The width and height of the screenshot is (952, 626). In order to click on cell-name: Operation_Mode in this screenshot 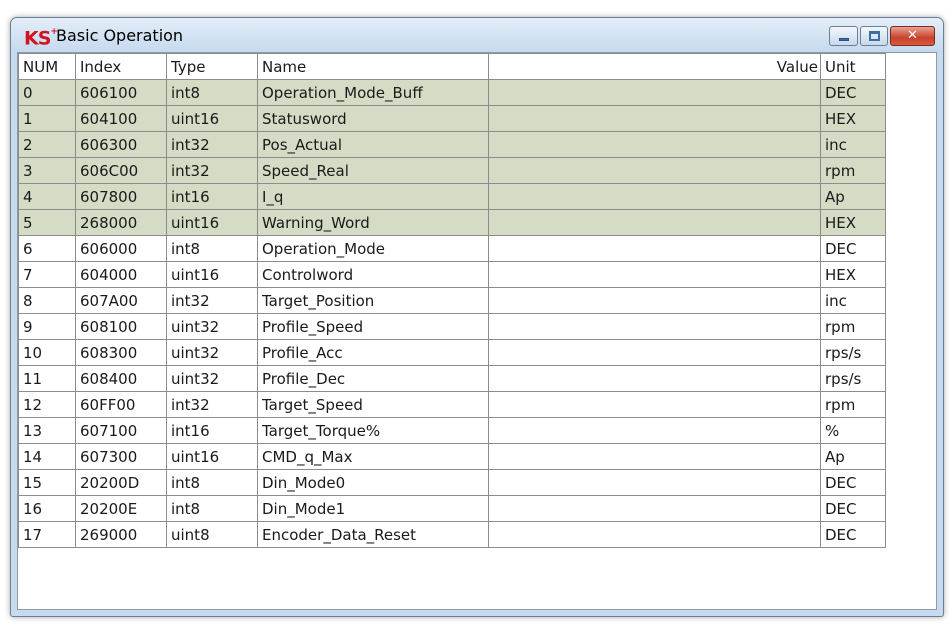, I will do `click(373, 248)`.